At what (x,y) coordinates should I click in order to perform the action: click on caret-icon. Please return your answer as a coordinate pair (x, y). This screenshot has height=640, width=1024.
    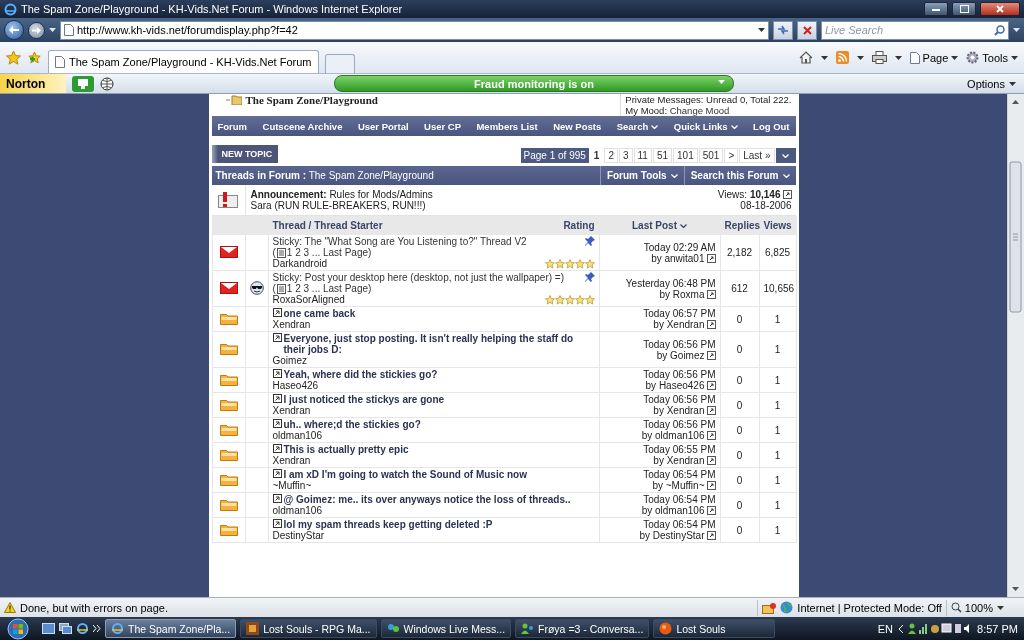
    Looking at the image, I should click on (52, 30).